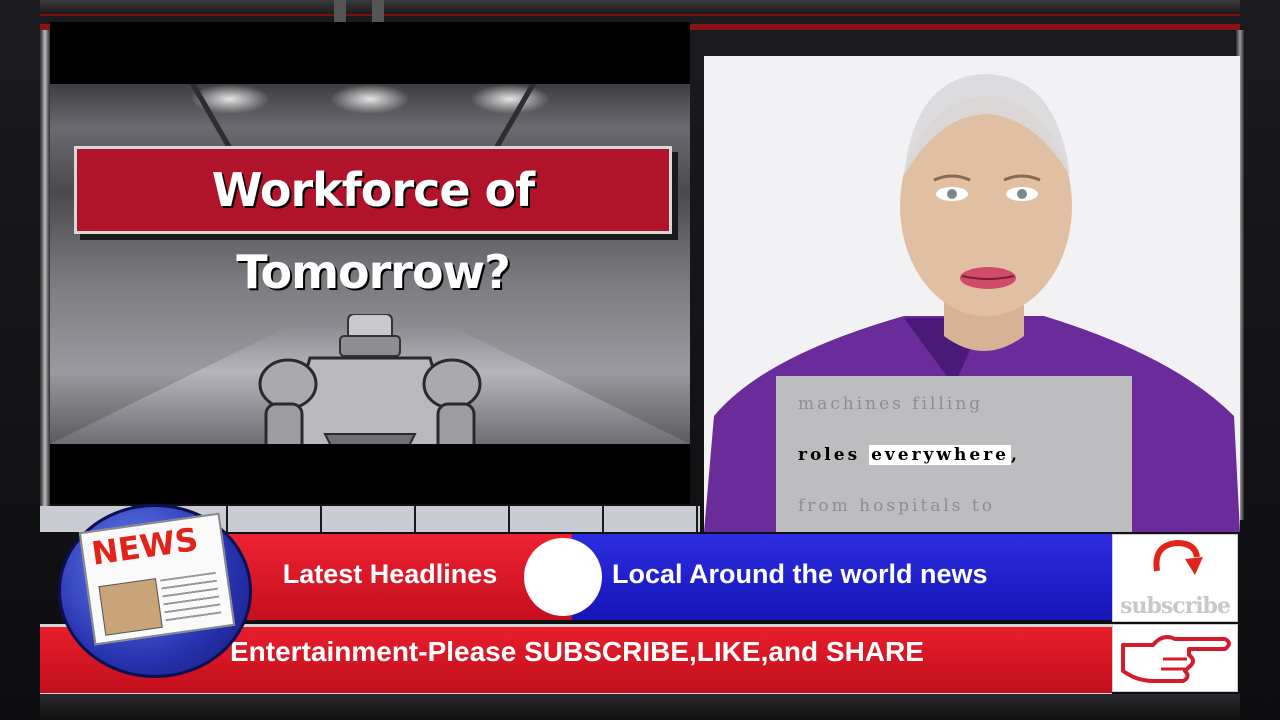 The width and height of the screenshot is (1280, 720). I want to click on headline-banner: Workforce of Tomorrow?, so click(373, 222).